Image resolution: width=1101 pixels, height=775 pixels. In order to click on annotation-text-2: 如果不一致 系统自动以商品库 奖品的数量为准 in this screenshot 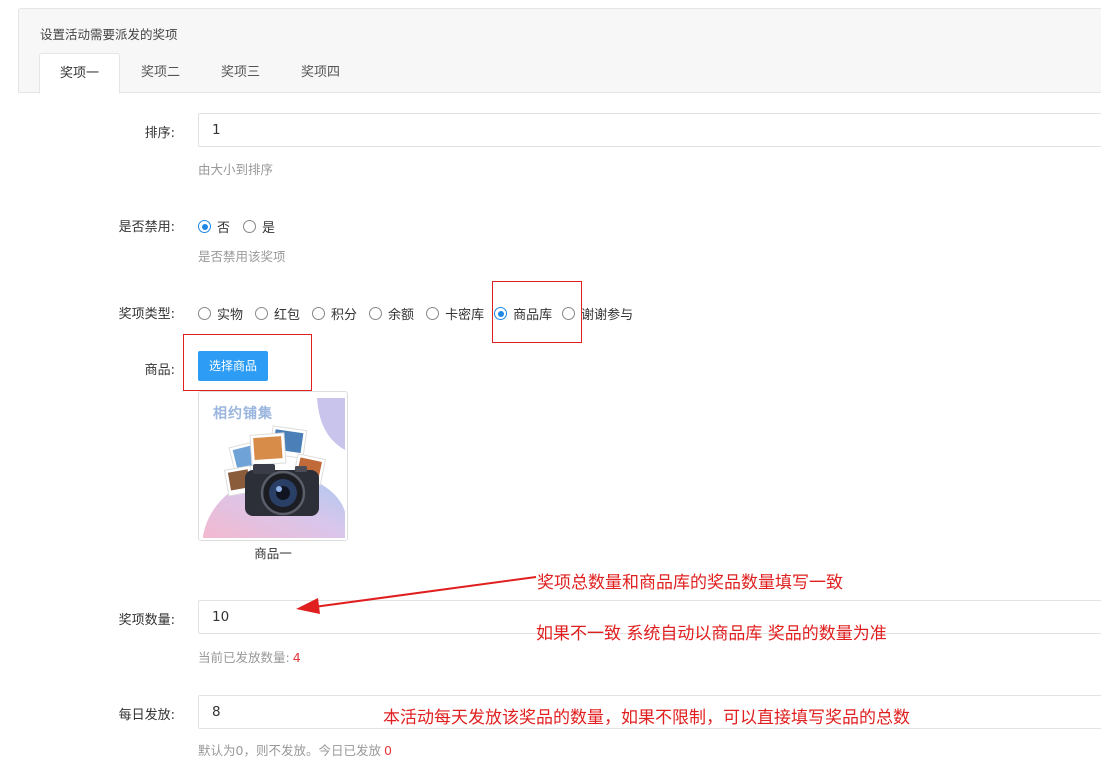, I will do `click(711, 634)`.